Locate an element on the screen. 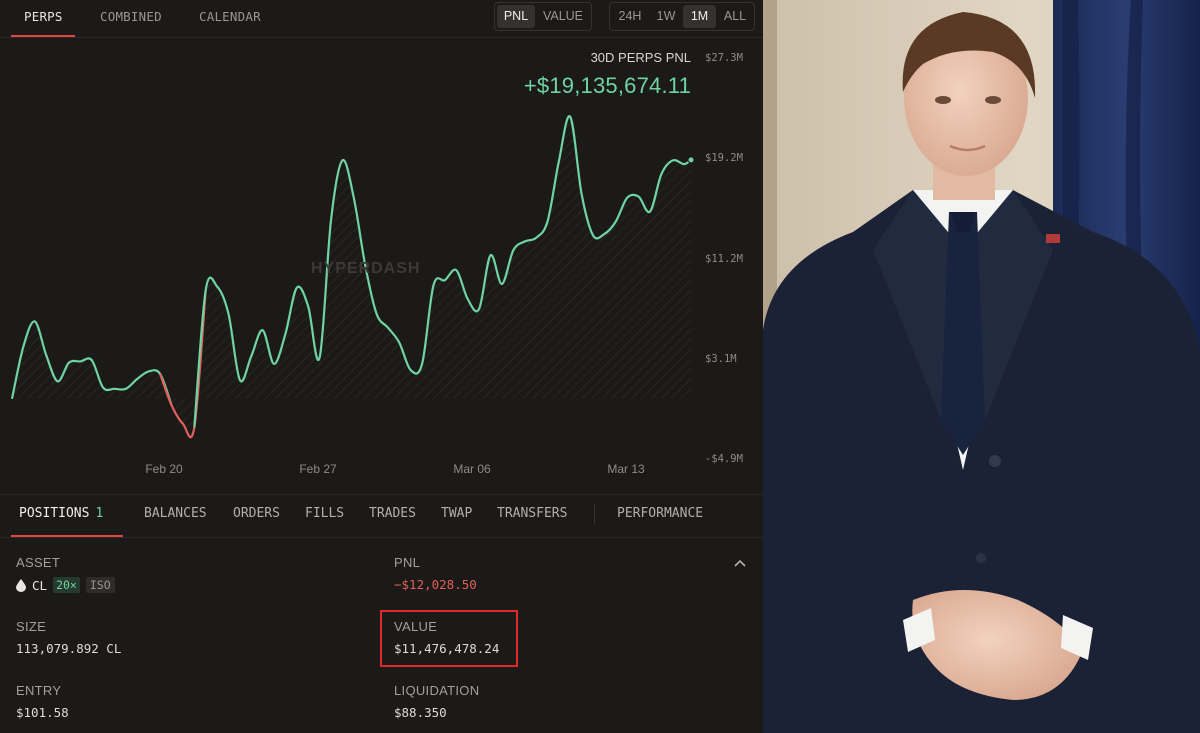 The width and height of the screenshot is (1200, 733). chart-title: 30D PERPS PNL is located at coordinates (640, 57).